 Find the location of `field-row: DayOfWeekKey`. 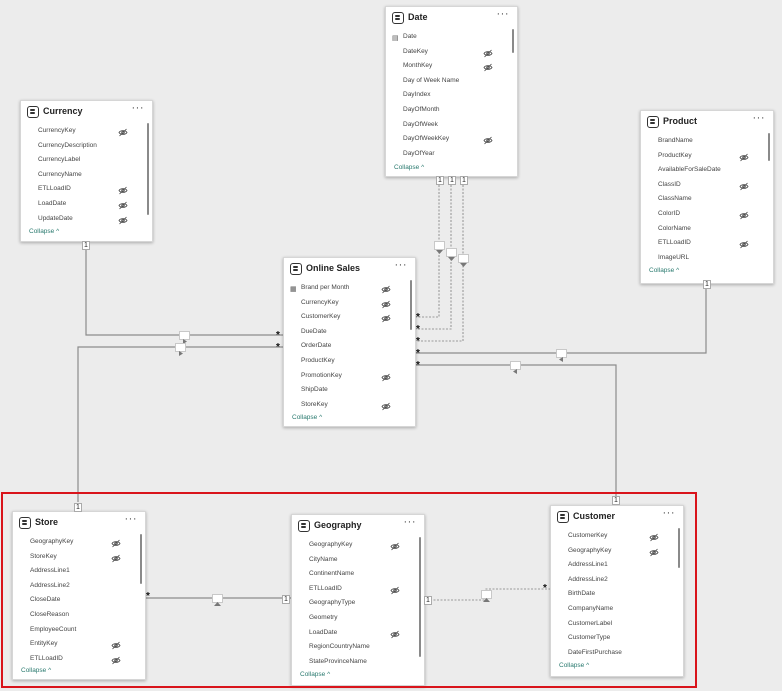

field-row: DayOfWeekKey is located at coordinates (444, 141).